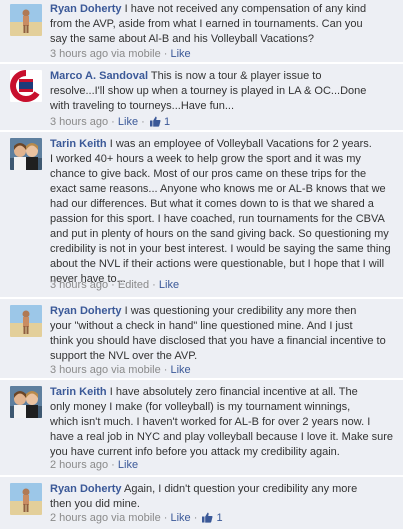 The height and width of the screenshot is (530, 405). Describe the element at coordinates (223, 465) in the screenshot. I see `comment-meta: 2 hours ago · Like` at that location.